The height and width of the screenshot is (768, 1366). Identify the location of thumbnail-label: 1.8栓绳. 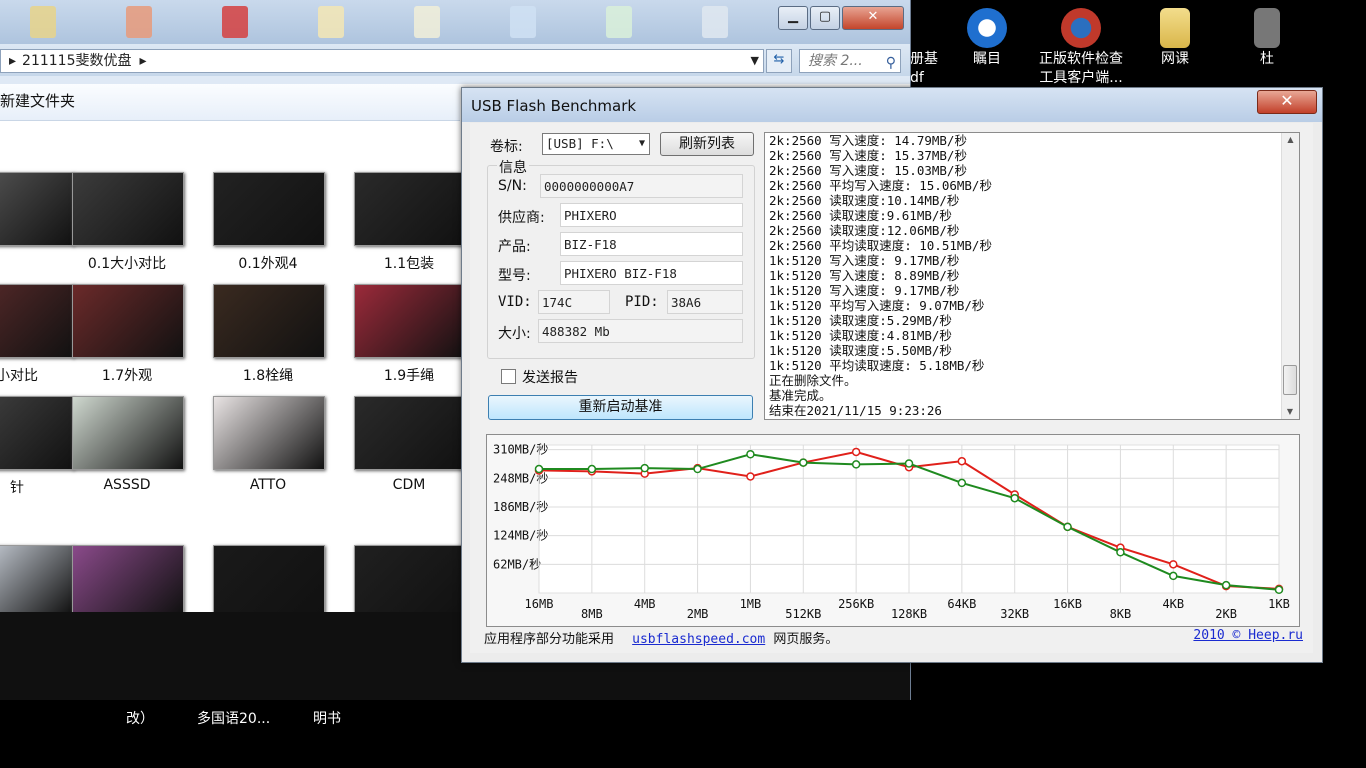
(268, 375).